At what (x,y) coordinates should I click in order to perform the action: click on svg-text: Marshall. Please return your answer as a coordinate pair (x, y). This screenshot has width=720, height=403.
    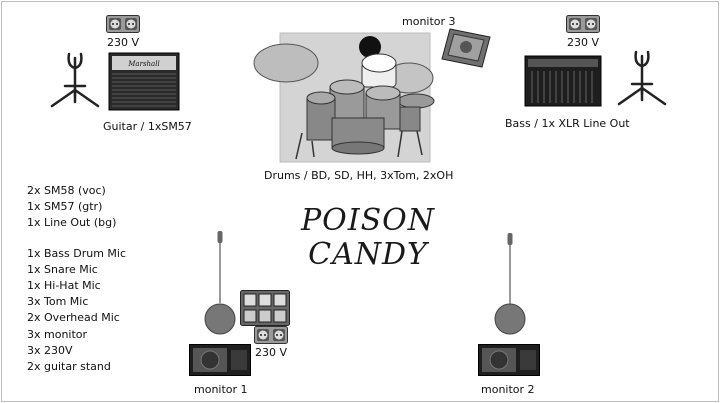
    Looking at the image, I should click on (143, 64).